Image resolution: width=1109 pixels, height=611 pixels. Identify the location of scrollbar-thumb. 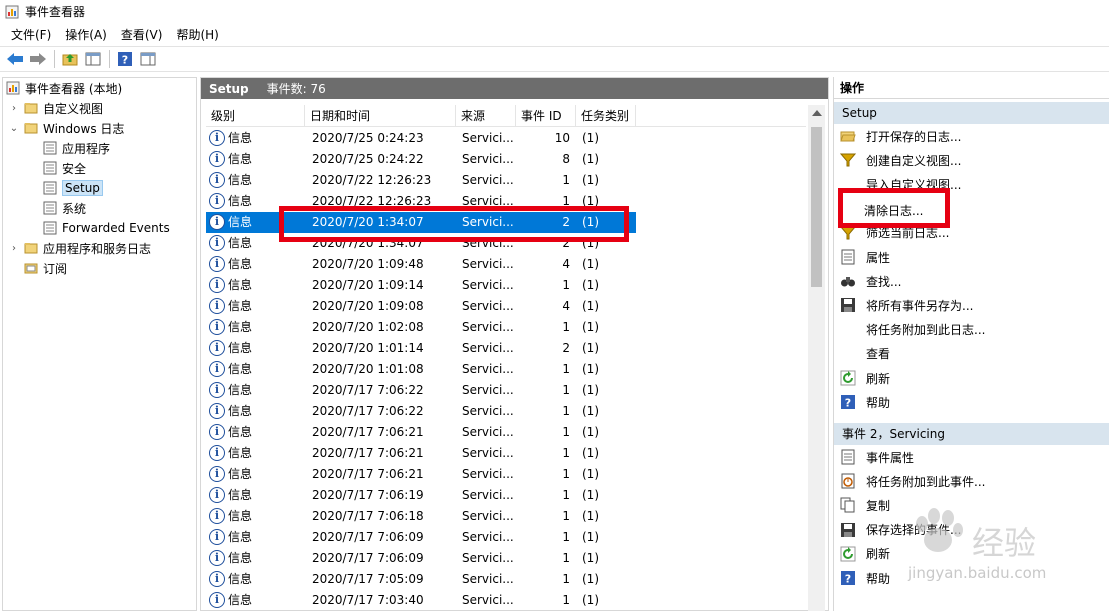
(816, 207).